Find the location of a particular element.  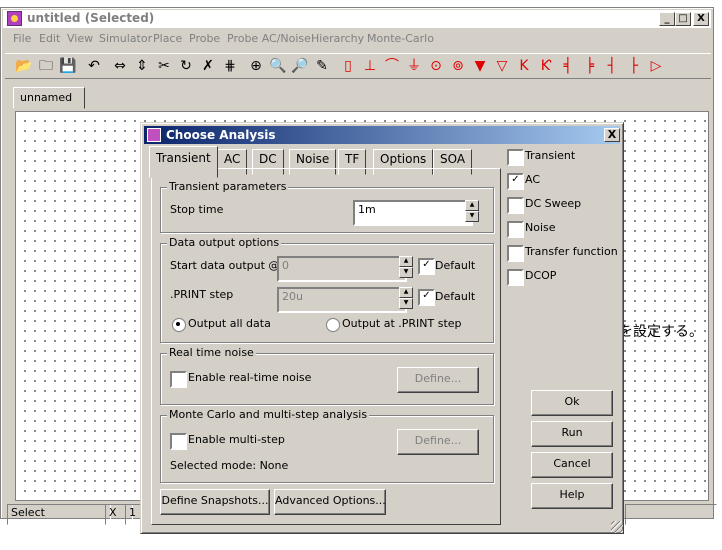

group-title: Data output options is located at coordinates (224, 242).